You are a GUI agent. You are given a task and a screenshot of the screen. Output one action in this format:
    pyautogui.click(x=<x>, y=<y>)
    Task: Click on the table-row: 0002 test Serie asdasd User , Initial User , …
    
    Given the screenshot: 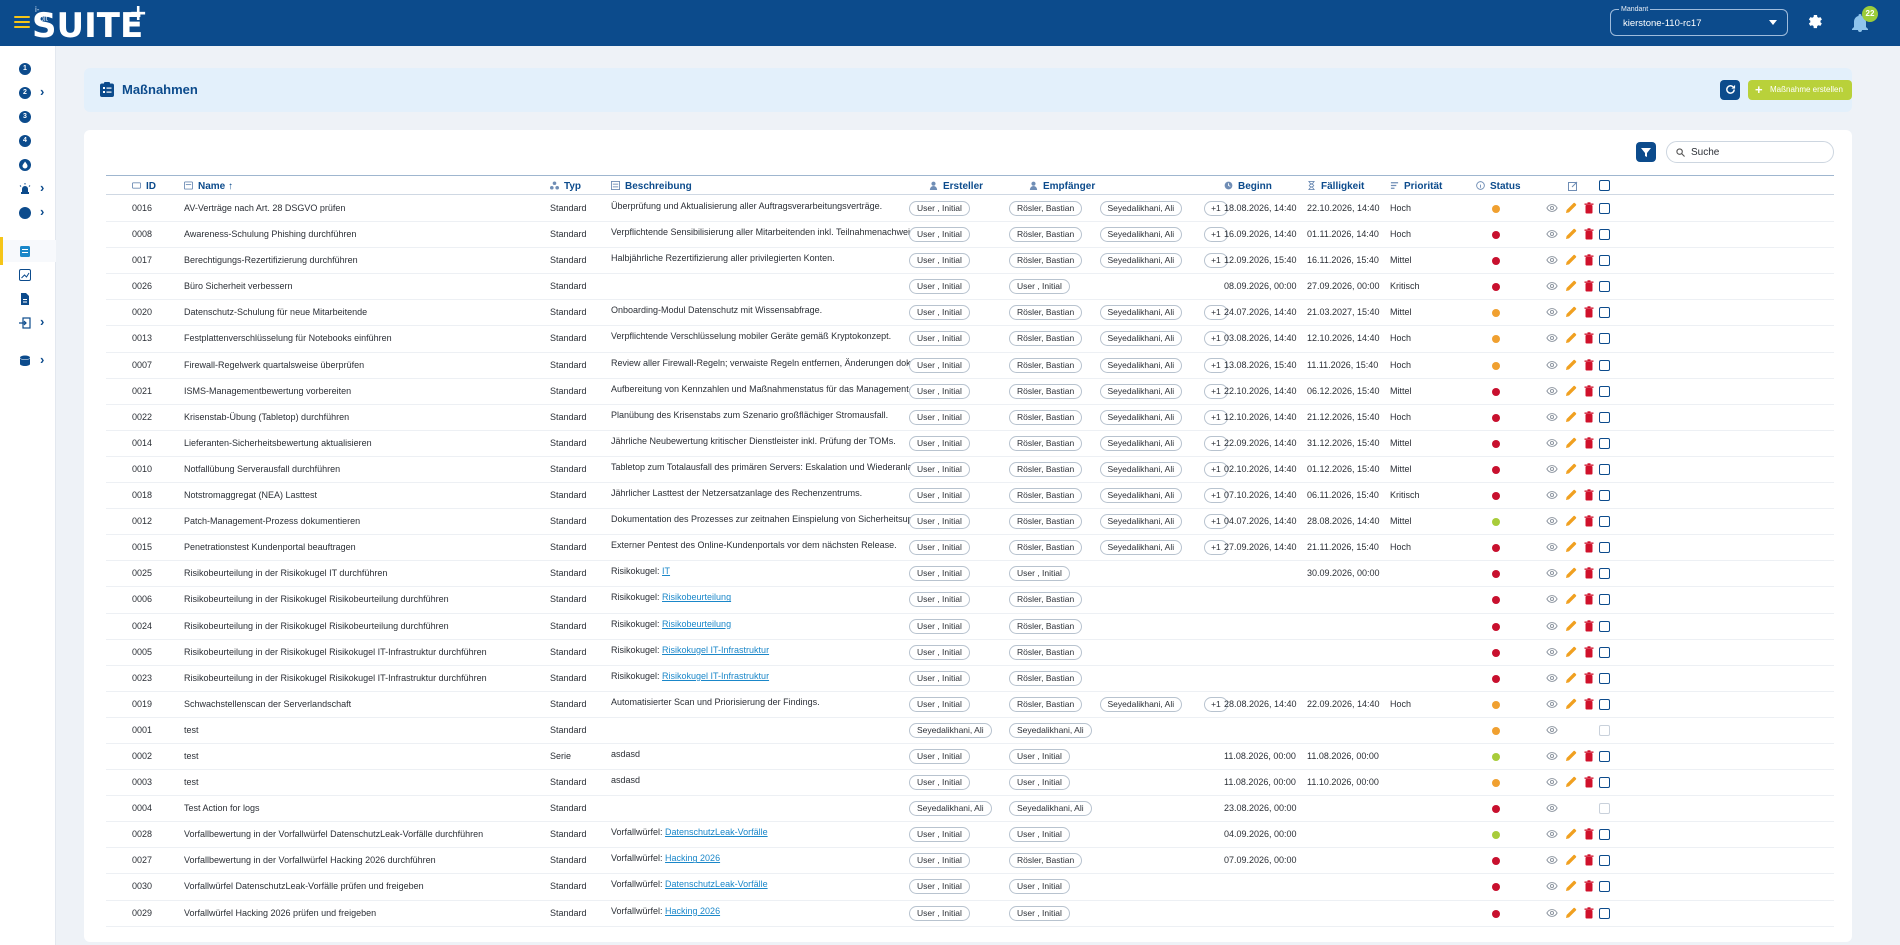 What is the action you would take?
    pyautogui.click(x=970, y=757)
    